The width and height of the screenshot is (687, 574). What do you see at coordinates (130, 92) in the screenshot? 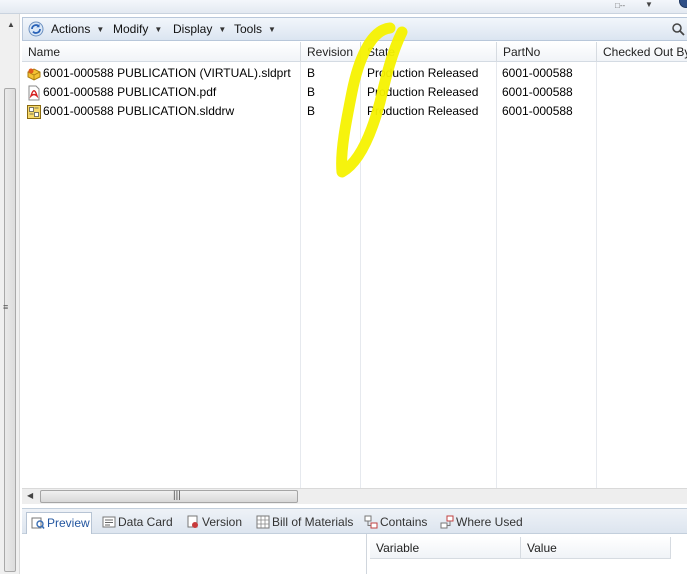
I see `file-name: 6001-000588 PUBLICATION.pdf` at bounding box center [130, 92].